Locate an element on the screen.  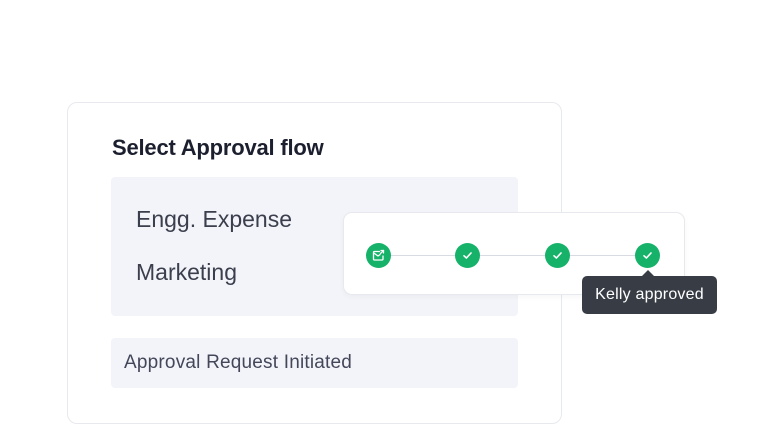
progress-track is located at coordinates (514, 255).